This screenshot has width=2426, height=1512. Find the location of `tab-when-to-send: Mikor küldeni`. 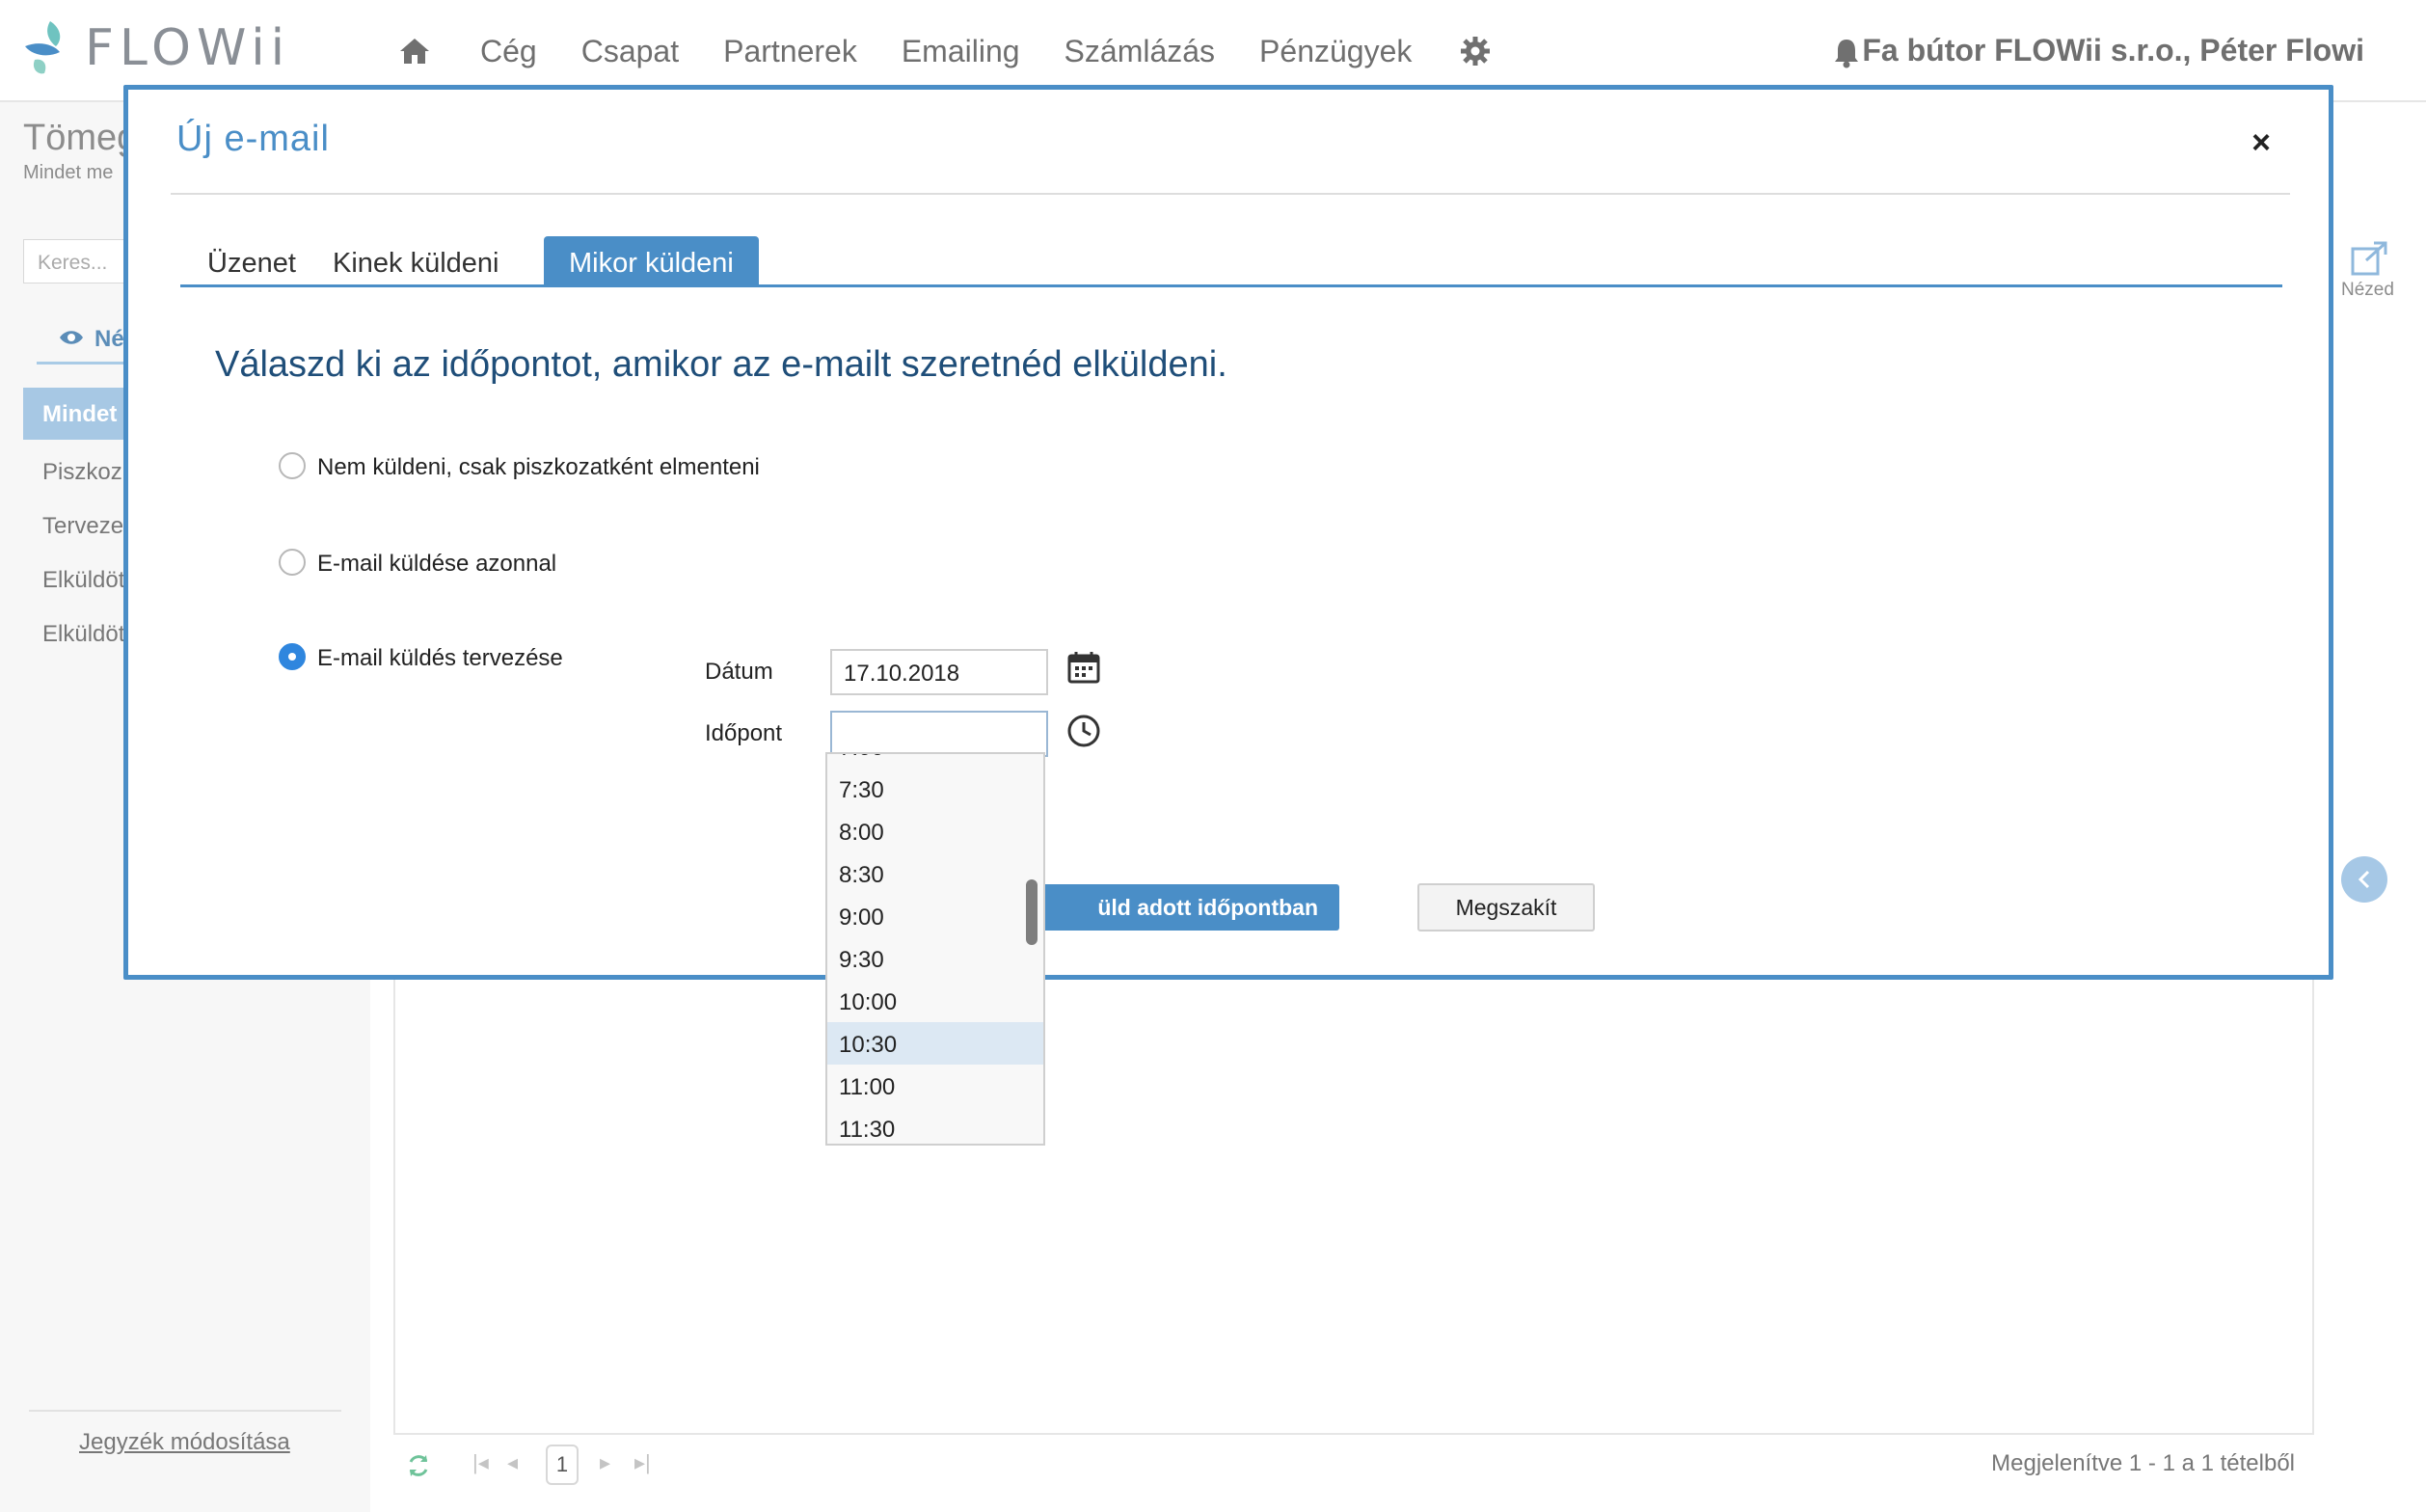

tab-when-to-send: Mikor küldeni is located at coordinates (652, 261).